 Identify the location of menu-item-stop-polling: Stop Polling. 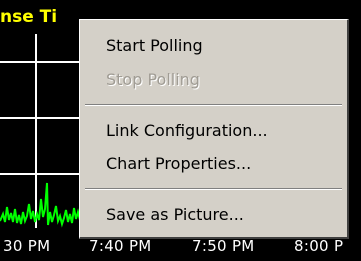
(153, 79).